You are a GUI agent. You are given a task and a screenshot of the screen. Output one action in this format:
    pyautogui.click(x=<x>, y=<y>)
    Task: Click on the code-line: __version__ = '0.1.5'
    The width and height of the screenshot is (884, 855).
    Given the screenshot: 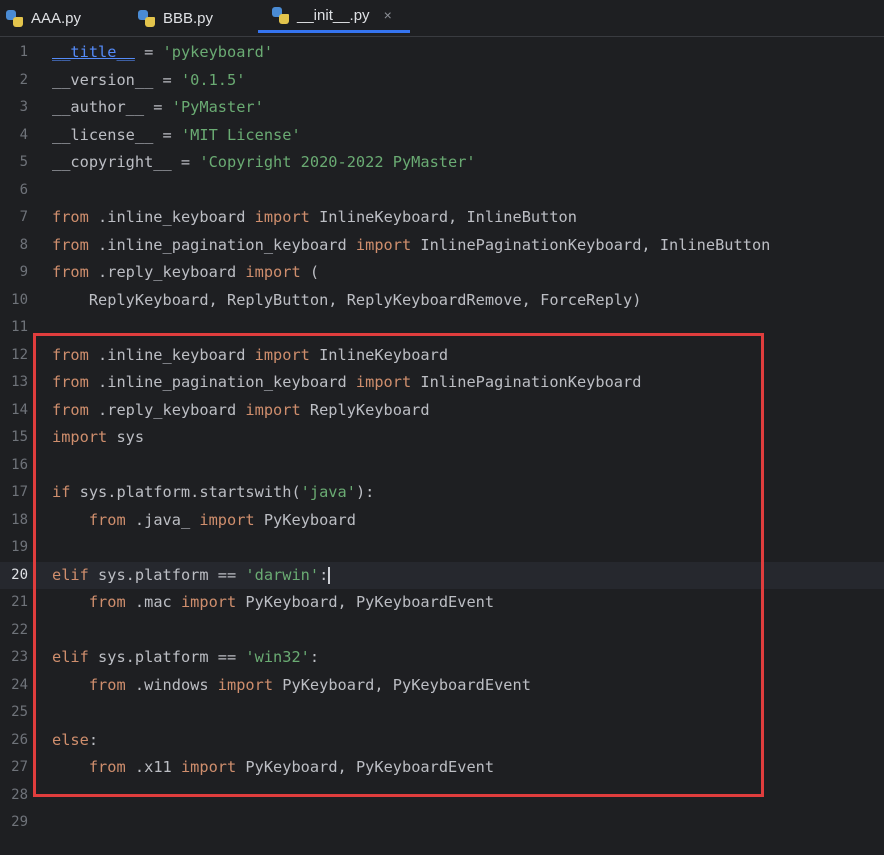 What is the action you would take?
    pyautogui.click(x=148, y=80)
    